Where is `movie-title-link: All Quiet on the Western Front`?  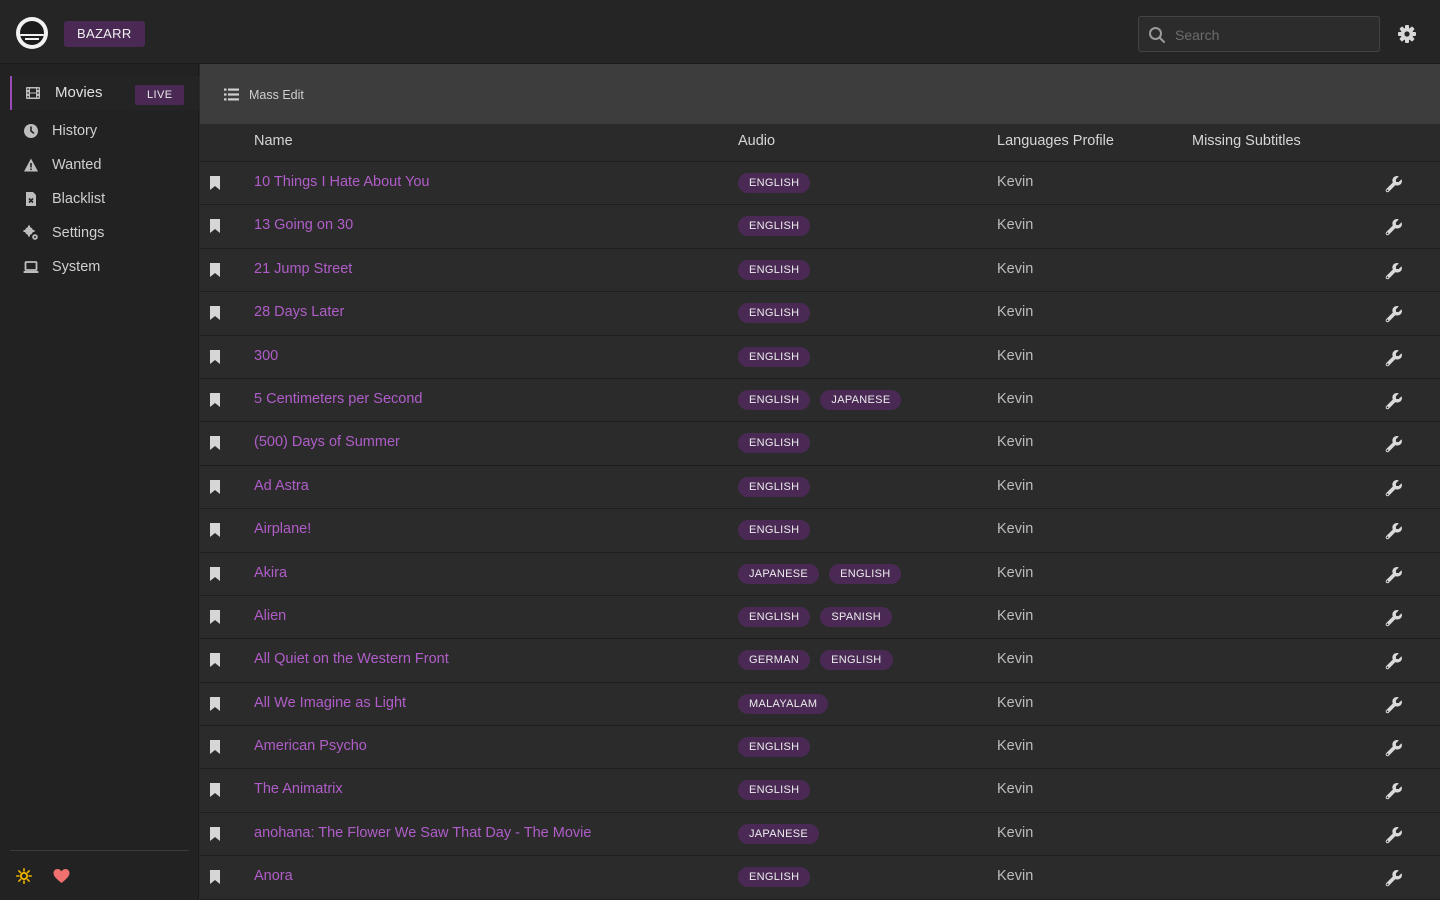
movie-title-link: All Quiet on the Western Front is located at coordinates (351, 659).